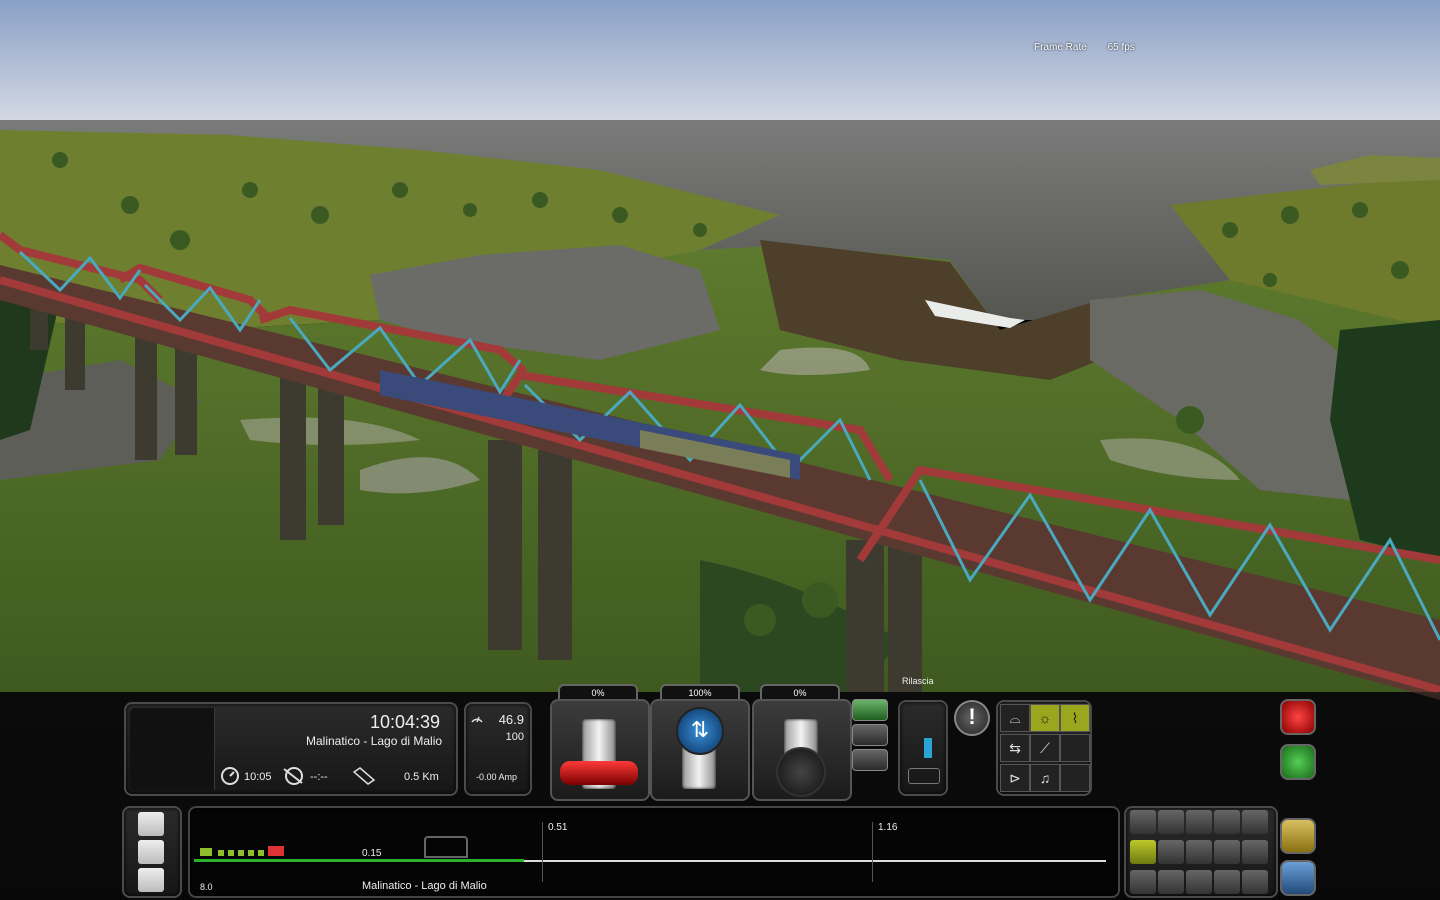 The image size is (1440, 900). What do you see at coordinates (1298, 717) in the screenshot?
I see `stop-hand-button` at bounding box center [1298, 717].